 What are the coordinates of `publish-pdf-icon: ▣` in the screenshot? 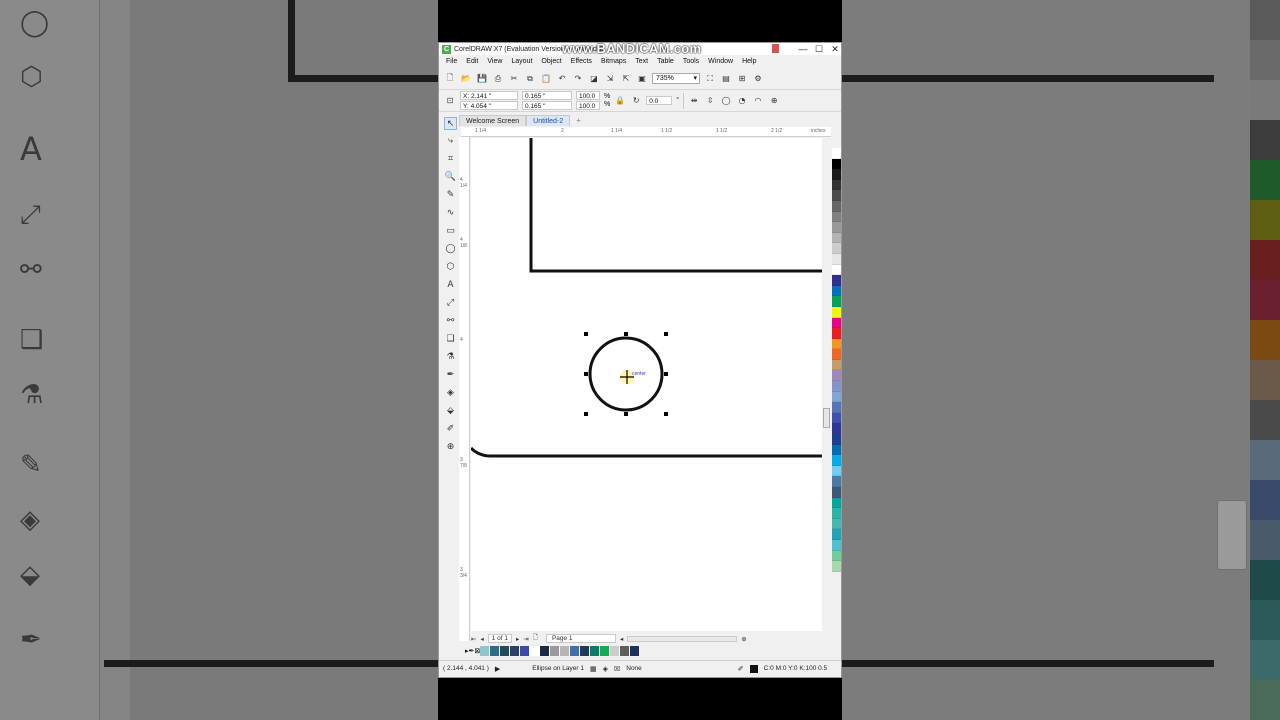 It's located at (642, 79).